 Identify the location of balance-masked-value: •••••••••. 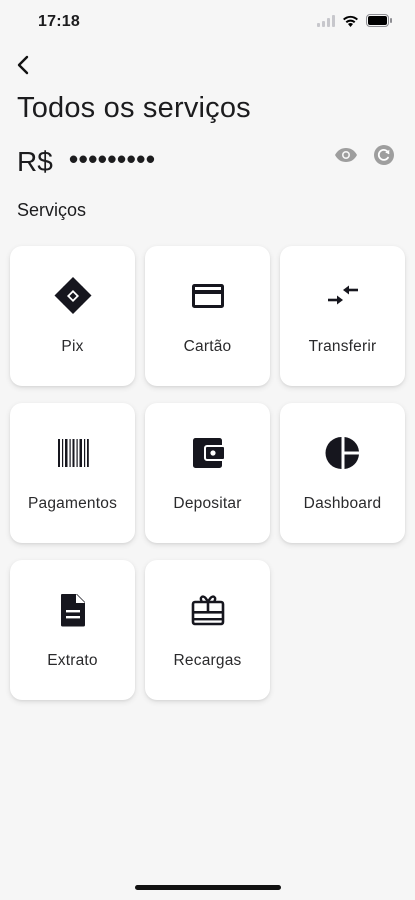
(112, 159).